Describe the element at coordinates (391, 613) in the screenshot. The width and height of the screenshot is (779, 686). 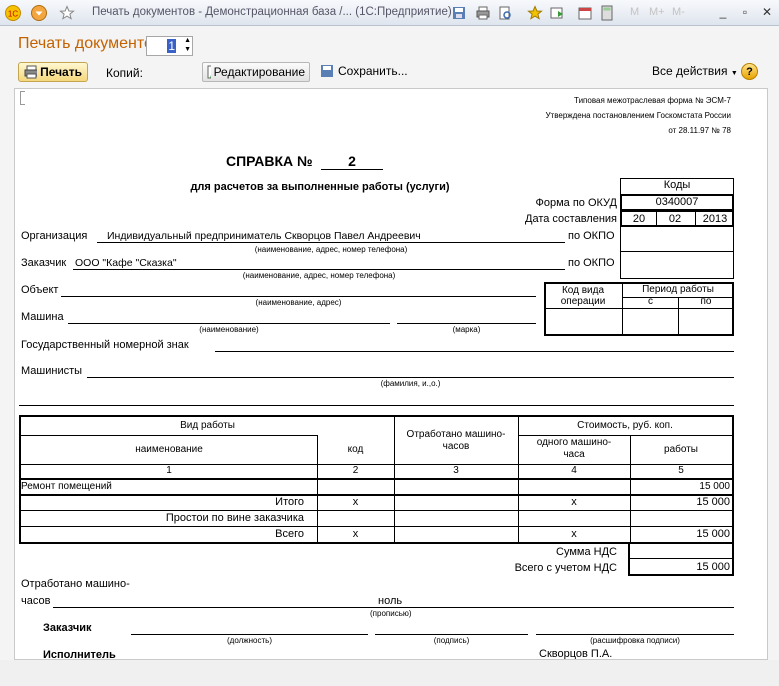
I see `in-words-hint: (прописью)` at that location.